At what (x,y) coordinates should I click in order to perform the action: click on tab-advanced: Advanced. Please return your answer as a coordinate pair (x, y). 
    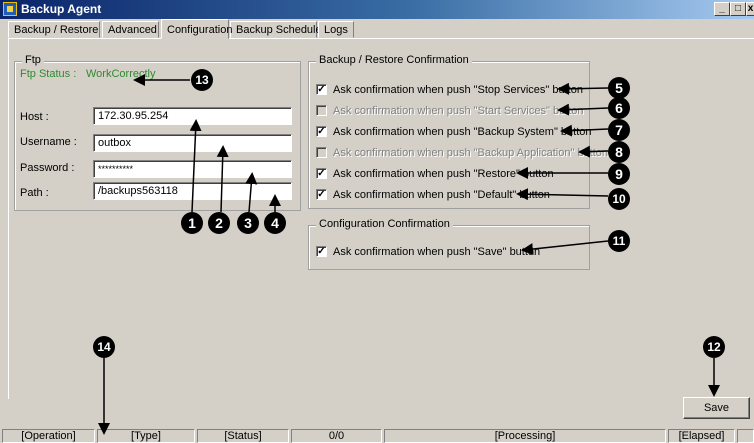
    Looking at the image, I should click on (130, 29).